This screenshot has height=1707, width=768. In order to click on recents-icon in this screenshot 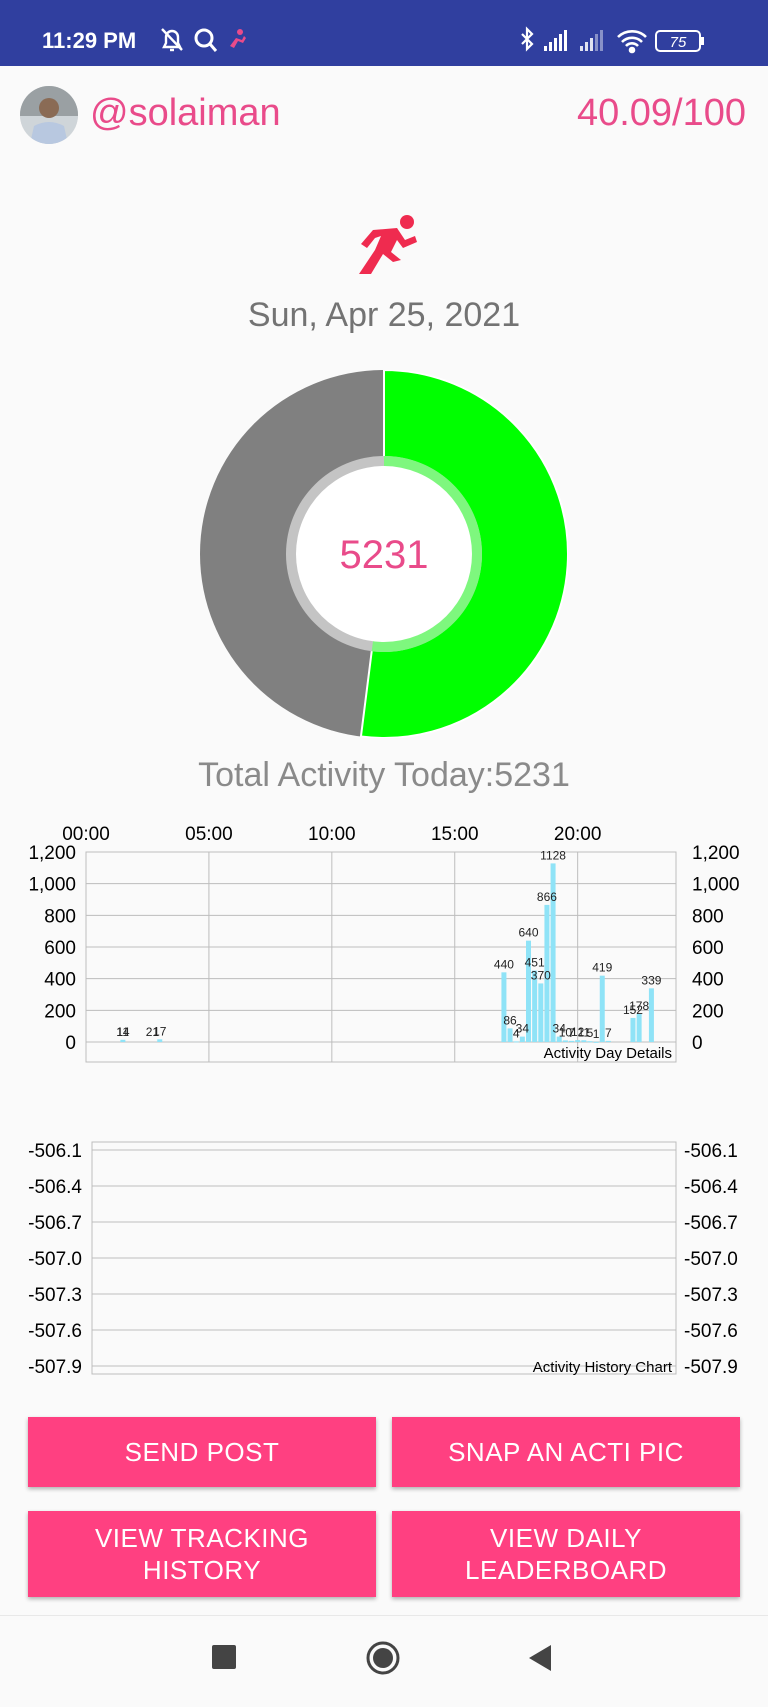, I will do `click(224, 1657)`.